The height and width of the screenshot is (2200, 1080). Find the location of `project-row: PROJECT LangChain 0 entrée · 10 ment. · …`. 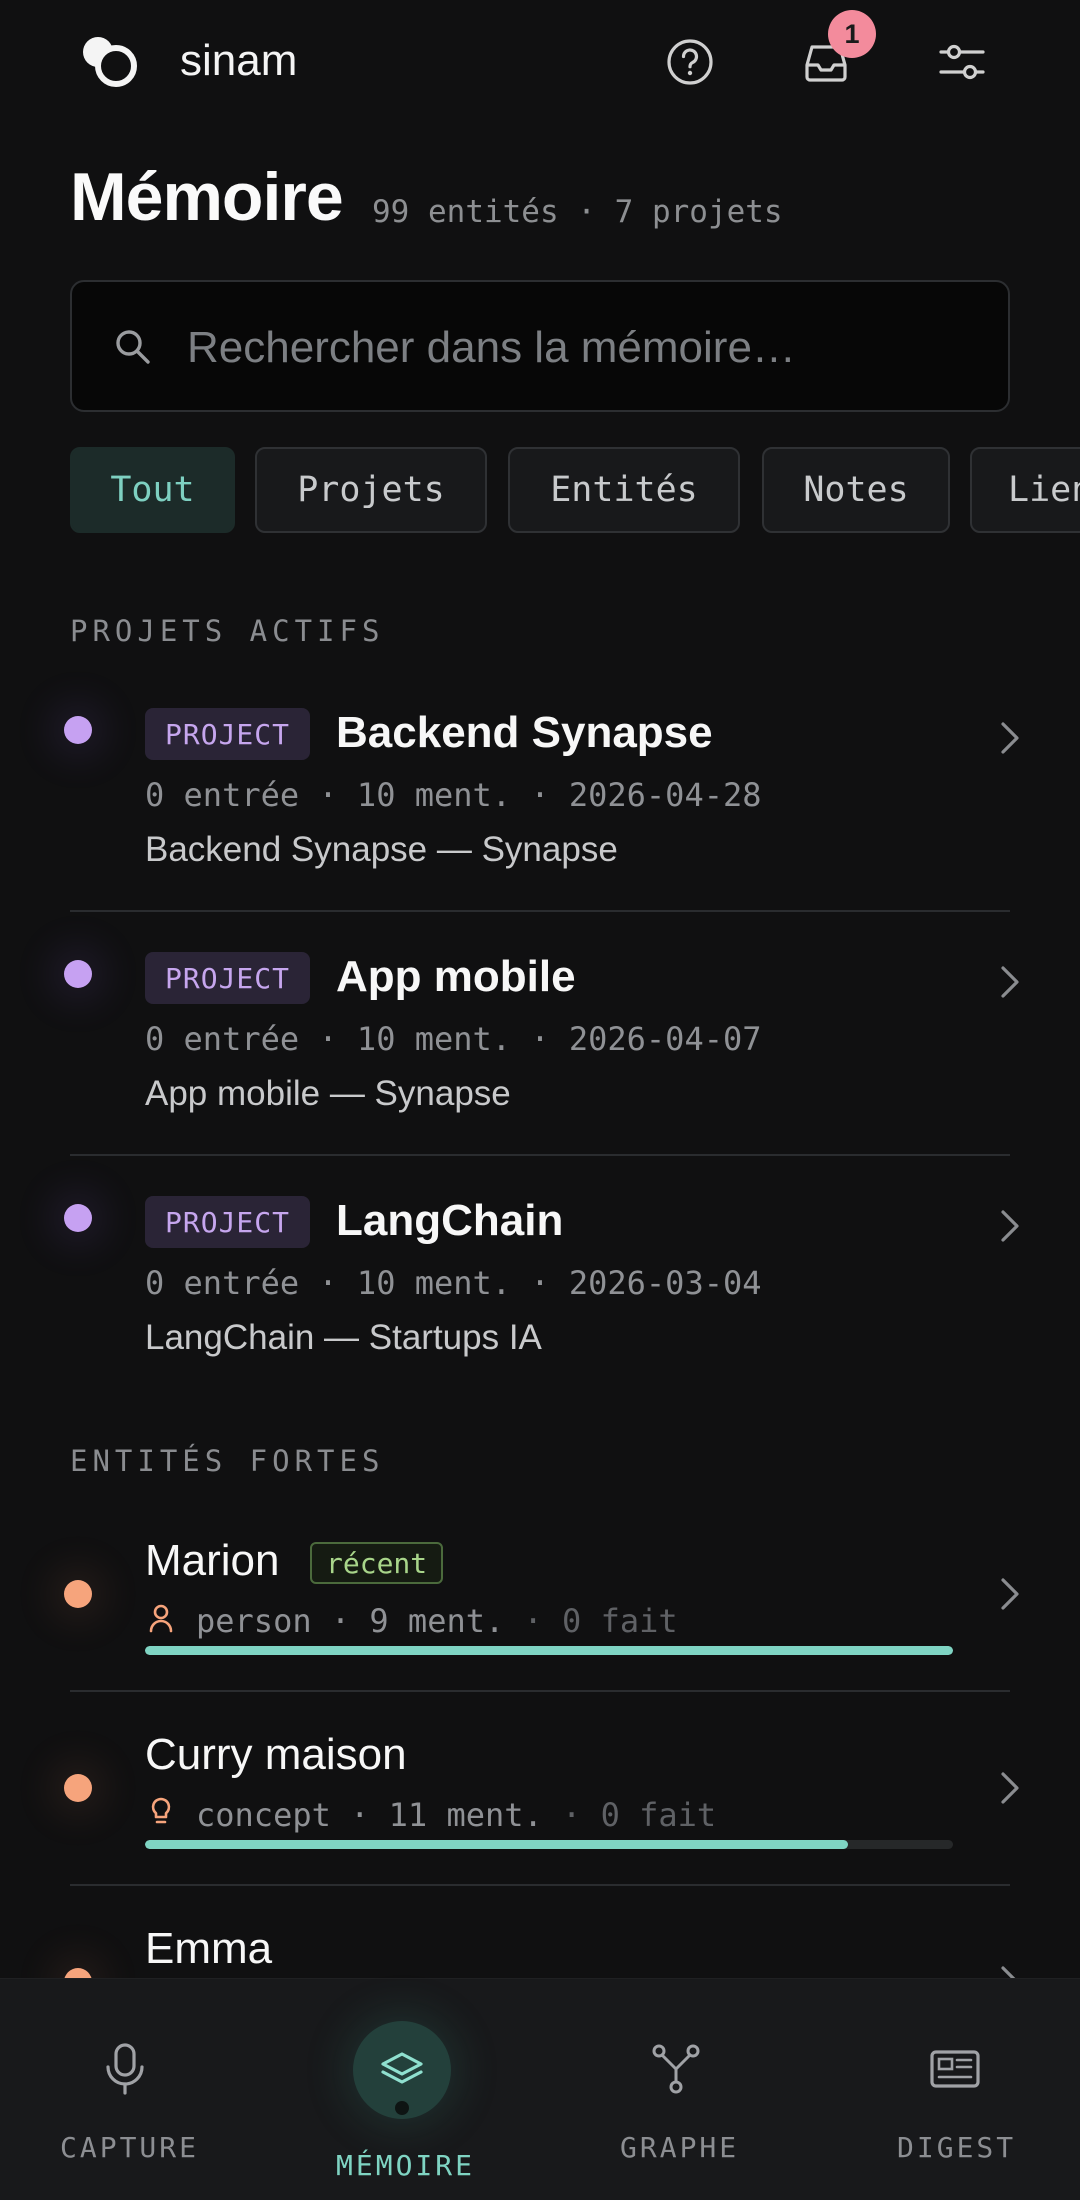

project-row: PROJECT LangChain 0 entrée · 10 ment. · … is located at coordinates (540, 1293).